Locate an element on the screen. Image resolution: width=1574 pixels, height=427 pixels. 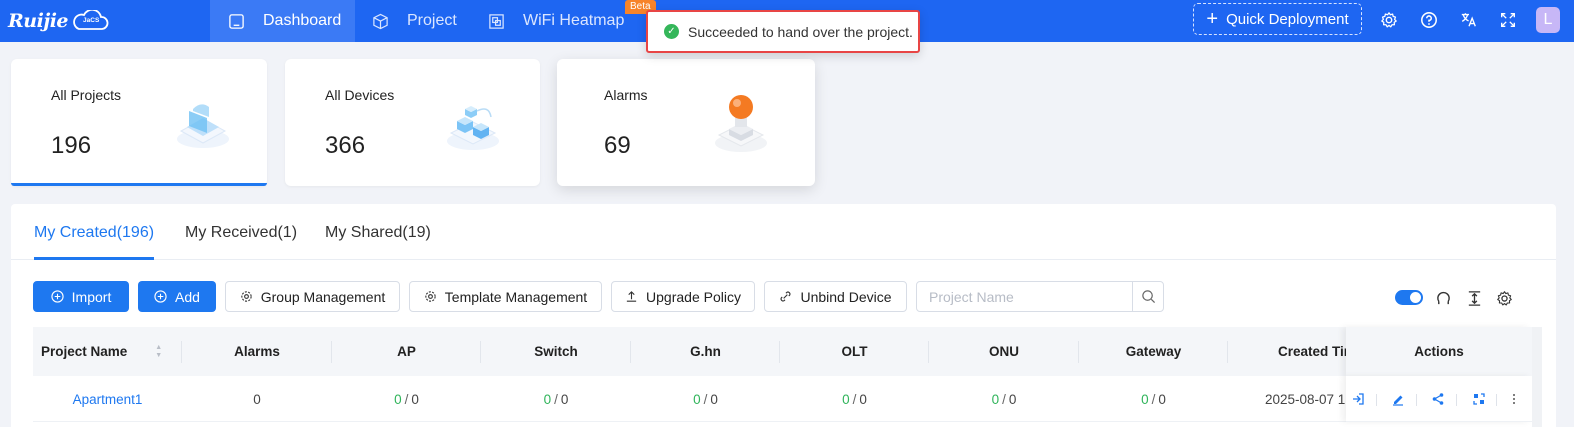
stat-value: 196 is located at coordinates (71, 145).